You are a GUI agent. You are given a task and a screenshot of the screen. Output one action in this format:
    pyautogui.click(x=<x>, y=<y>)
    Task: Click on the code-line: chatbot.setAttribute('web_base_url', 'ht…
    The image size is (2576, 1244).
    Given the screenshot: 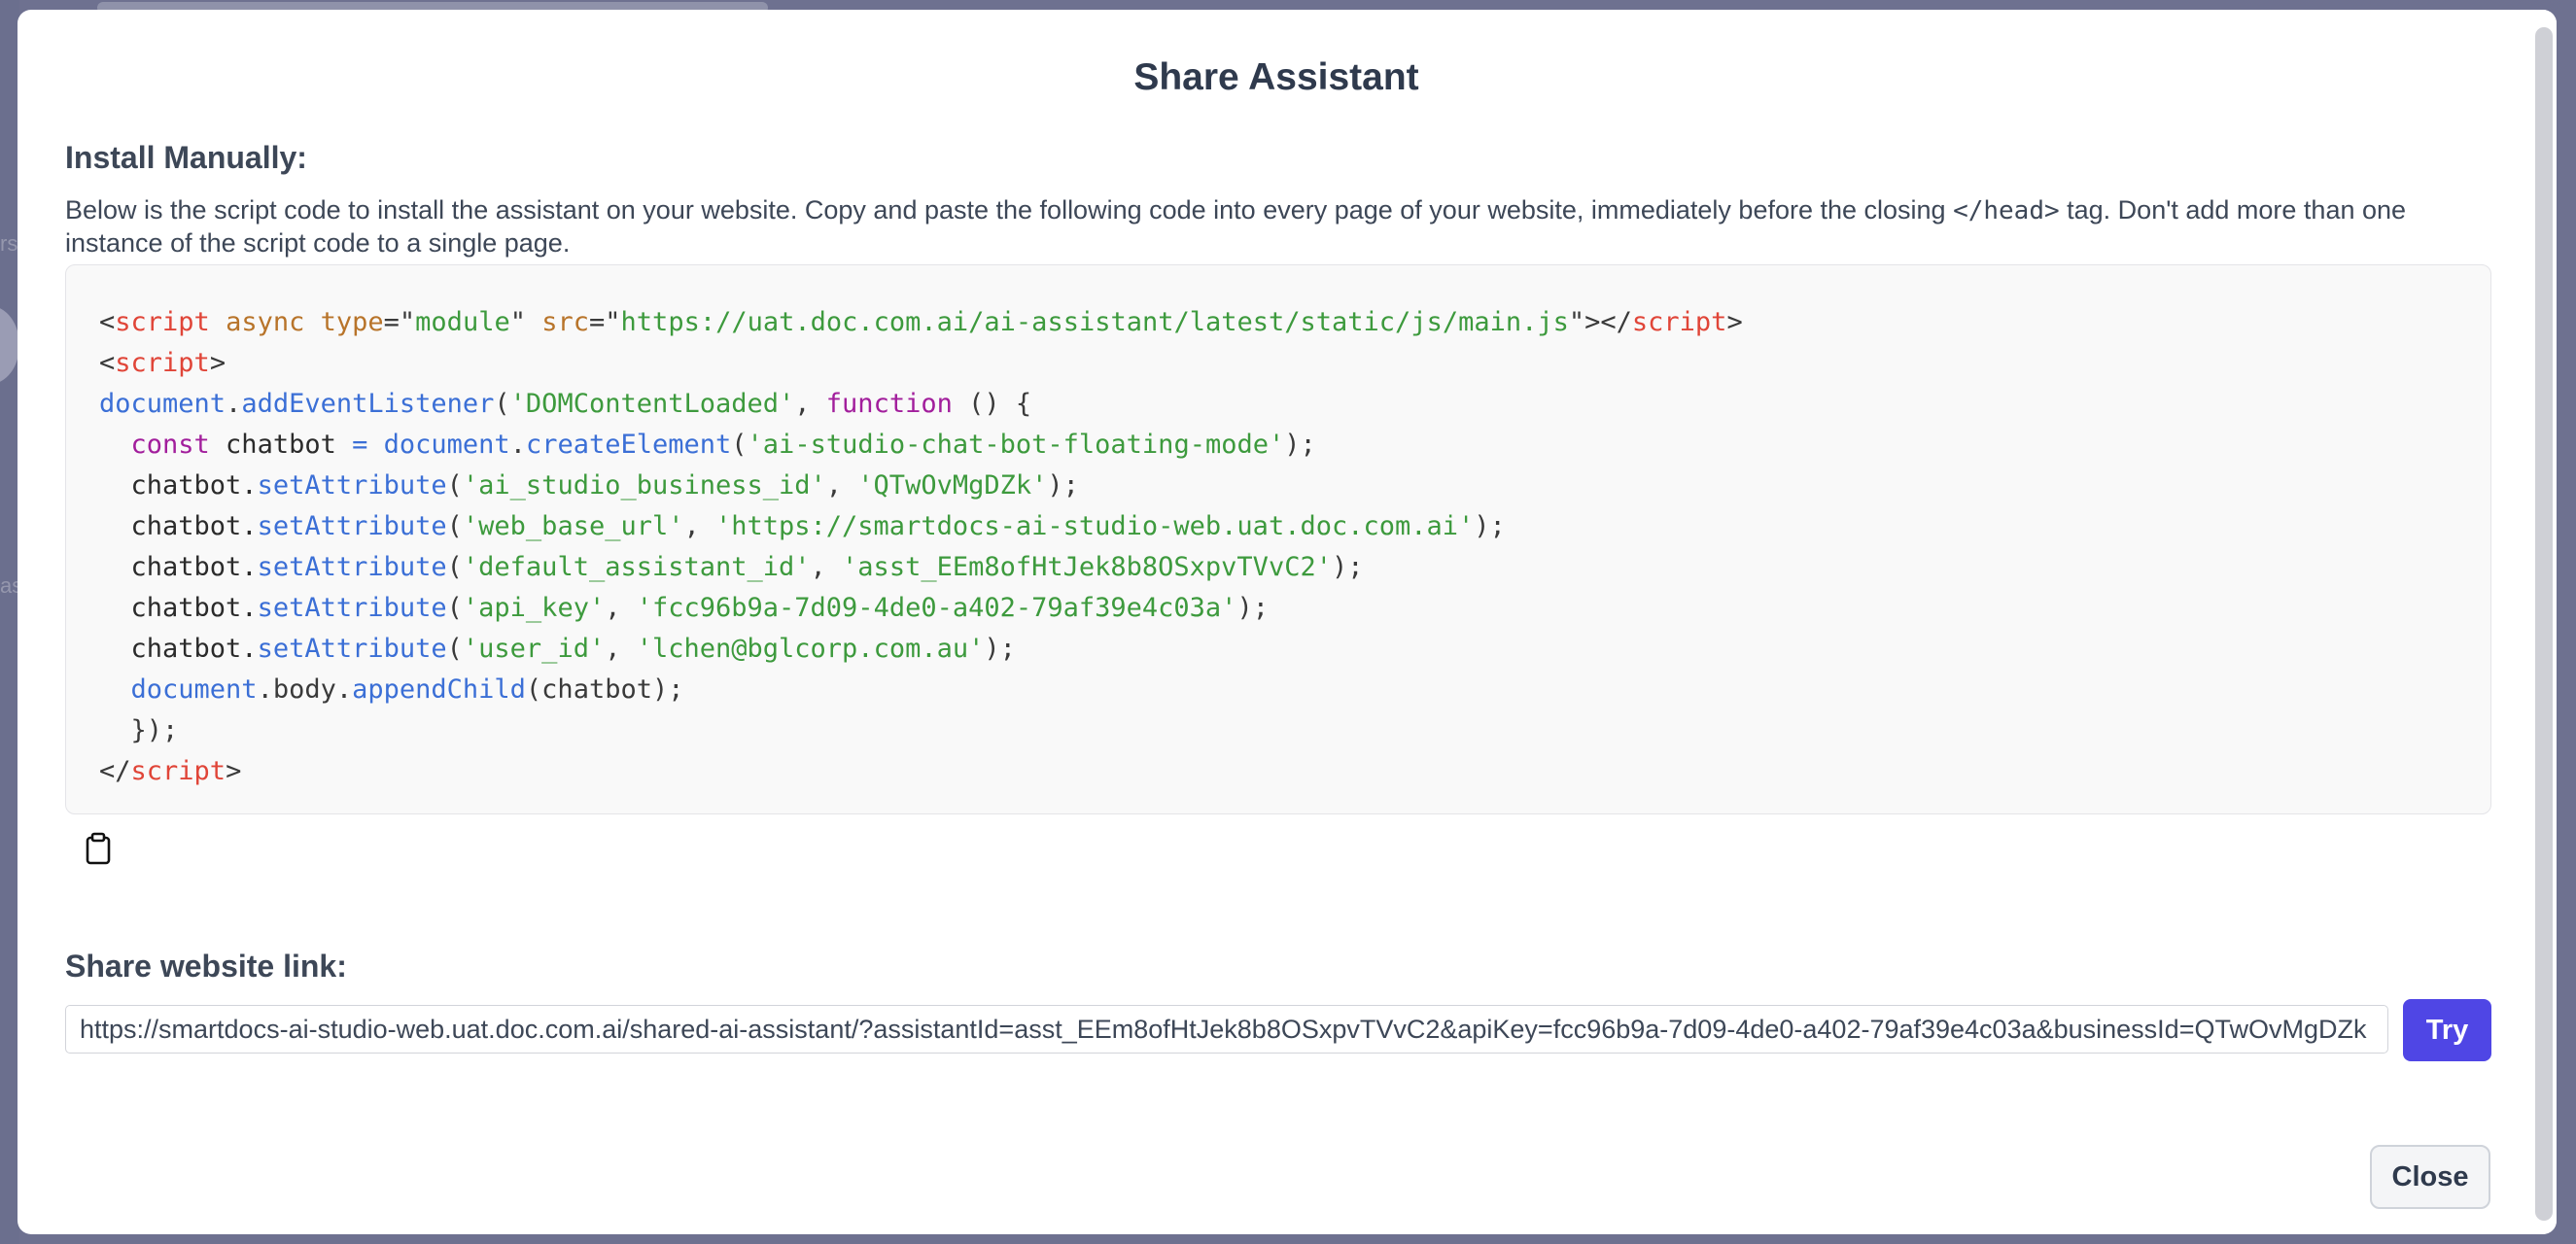 What is the action you would take?
    pyautogui.click(x=1295, y=526)
    